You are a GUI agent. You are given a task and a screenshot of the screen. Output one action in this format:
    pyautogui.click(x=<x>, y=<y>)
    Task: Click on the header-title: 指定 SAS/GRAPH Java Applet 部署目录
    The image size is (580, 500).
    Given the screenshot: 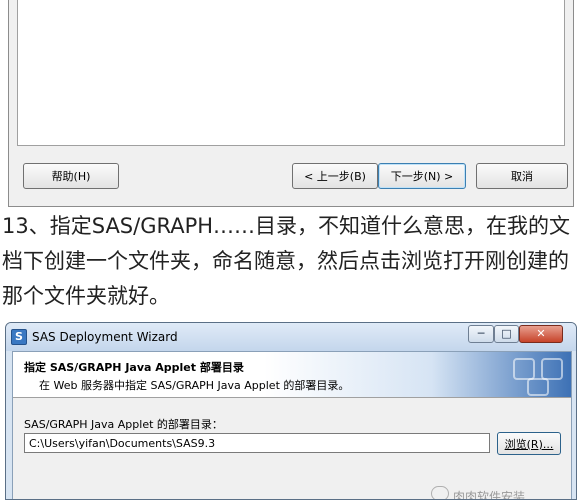 What is the action you would take?
    pyautogui.click(x=134, y=367)
    